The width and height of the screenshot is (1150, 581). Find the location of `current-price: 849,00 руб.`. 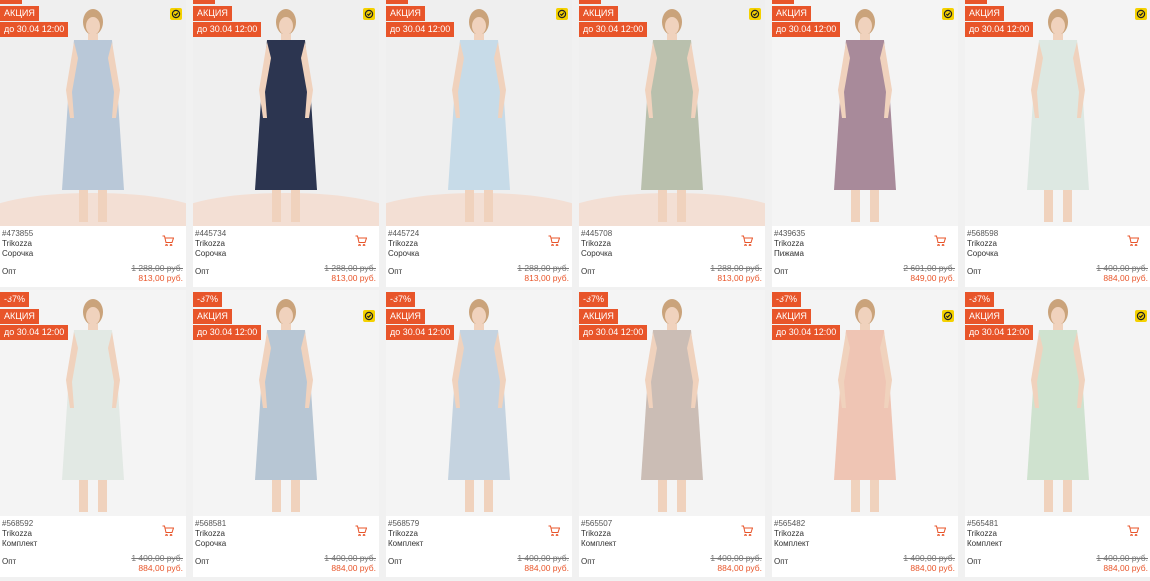

current-price: 849,00 руб. is located at coordinates (932, 278).